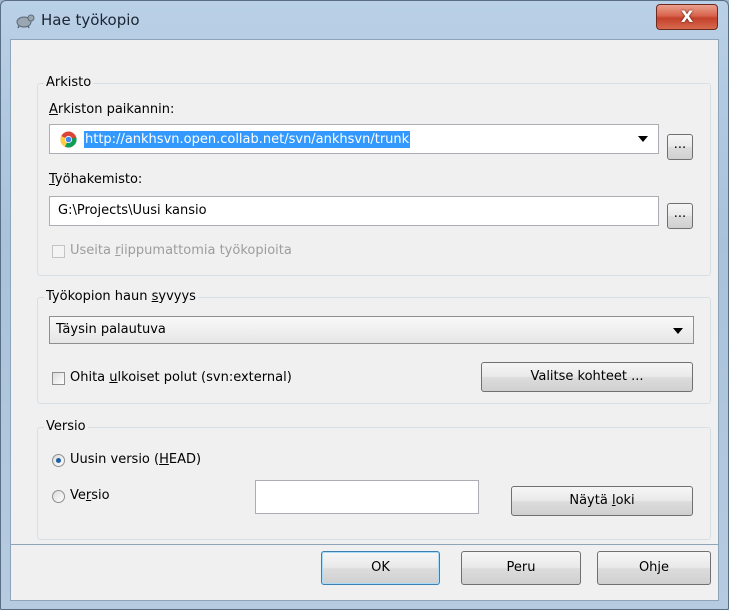 This screenshot has width=729, height=610. I want to click on checkout-dir-value: G:\Projects\Uusi kansio, so click(132, 210).